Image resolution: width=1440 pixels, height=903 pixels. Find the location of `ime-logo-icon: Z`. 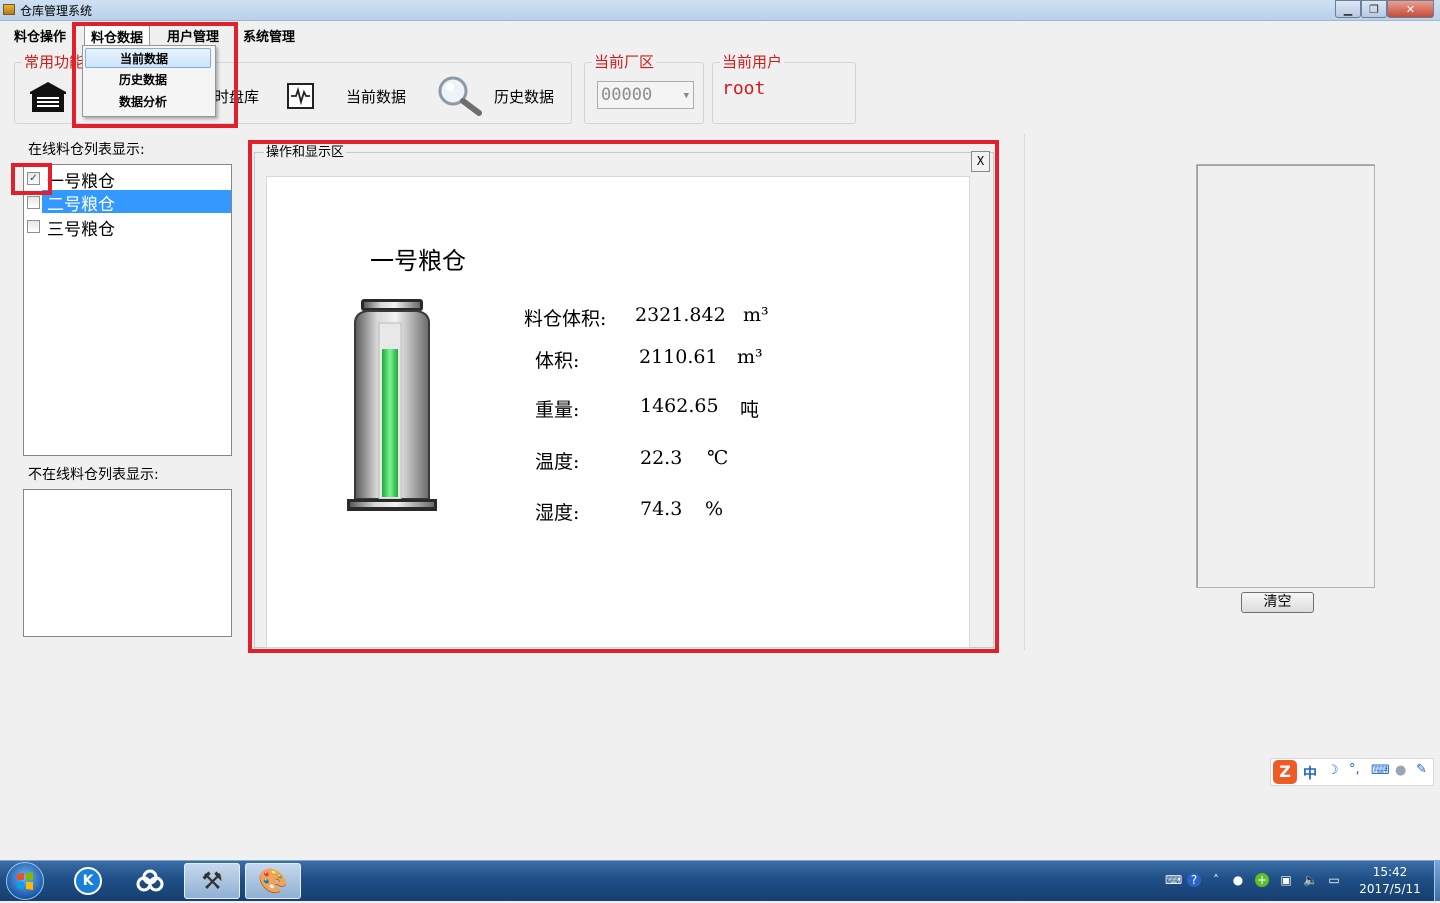

ime-logo-icon: Z is located at coordinates (1285, 772).